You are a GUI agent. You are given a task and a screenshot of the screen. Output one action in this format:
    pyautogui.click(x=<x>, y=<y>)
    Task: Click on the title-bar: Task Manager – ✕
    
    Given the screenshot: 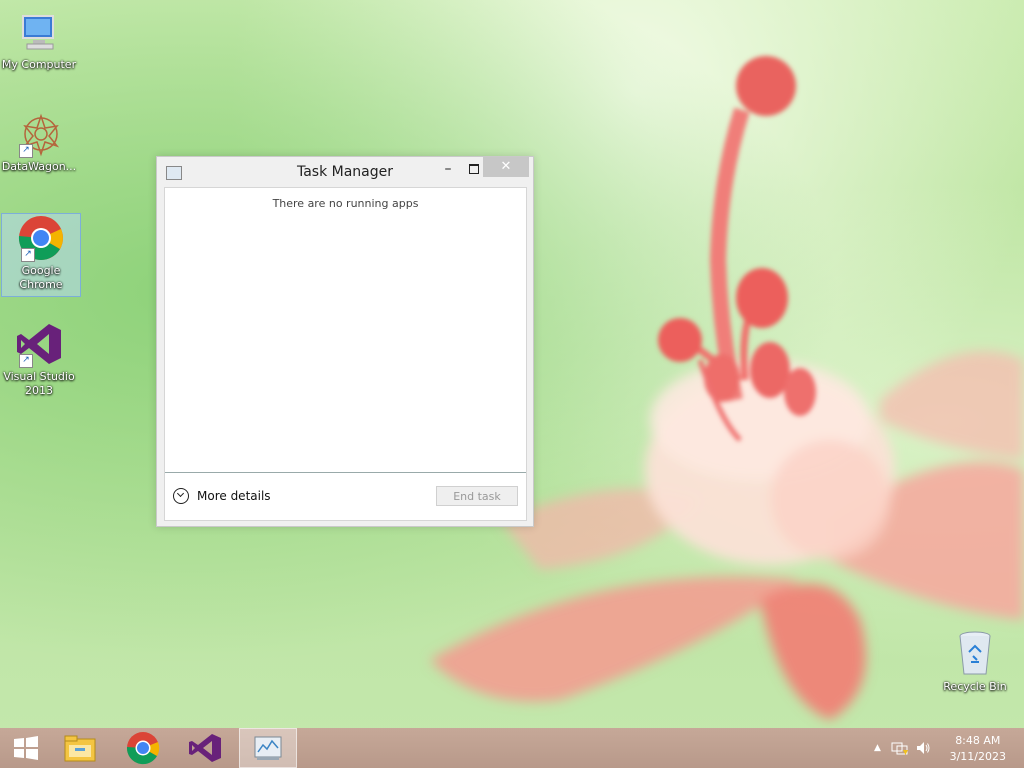 What is the action you would take?
    pyautogui.click(x=345, y=172)
    